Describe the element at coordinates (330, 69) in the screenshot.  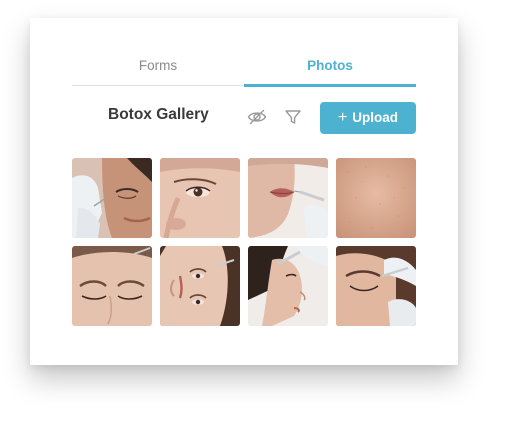
I see `tab-photos: Photos` at that location.